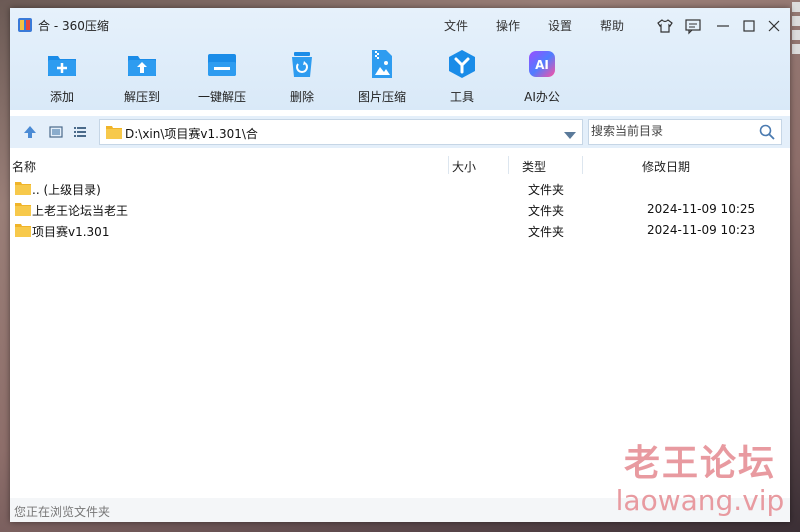 This screenshot has height=532, width=800. Describe the element at coordinates (701, 230) in the screenshot. I see `file-date: 2024-11-09 10:23` at that location.